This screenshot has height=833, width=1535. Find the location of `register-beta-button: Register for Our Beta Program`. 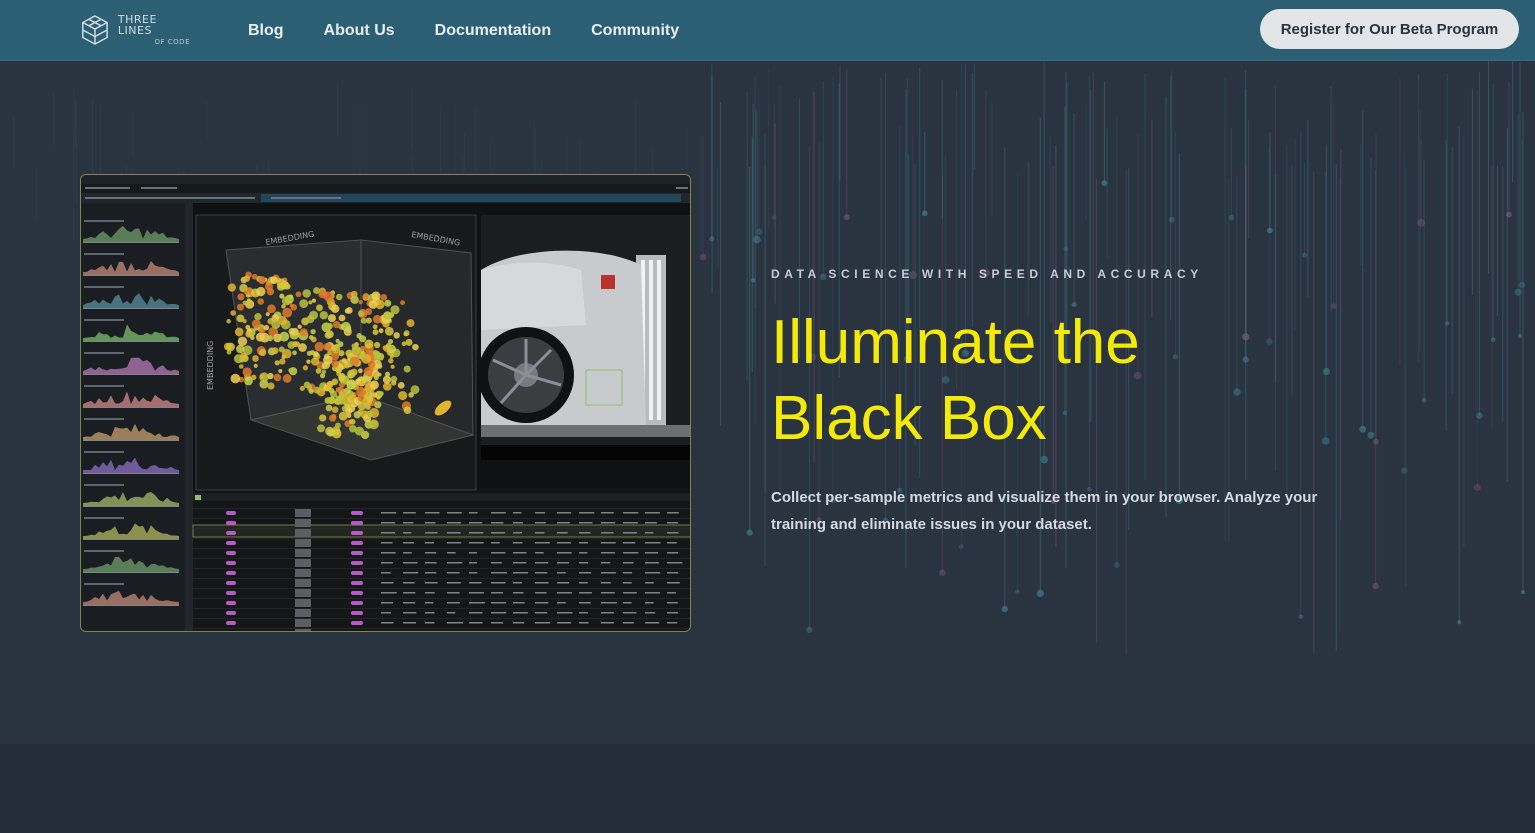

register-beta-button: Register for Our Beta Program is located at coordinates (1389, 29).